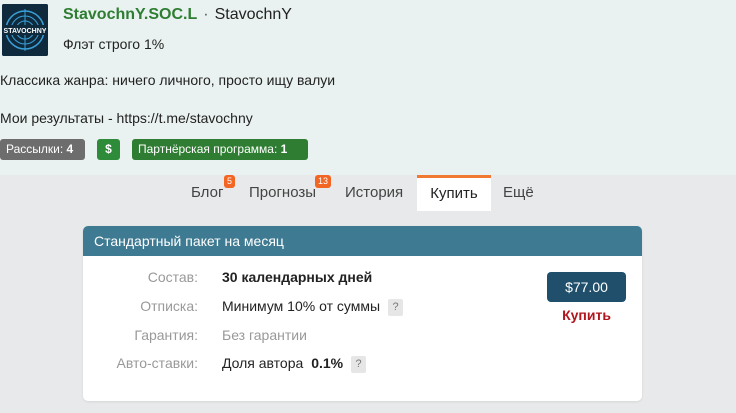 The height and width of the screenshot is (413, 736). What do you see at coordinates (586, 287) in the screenshot?
I see `price-button: $77.00` at bounding box center [586, 287].